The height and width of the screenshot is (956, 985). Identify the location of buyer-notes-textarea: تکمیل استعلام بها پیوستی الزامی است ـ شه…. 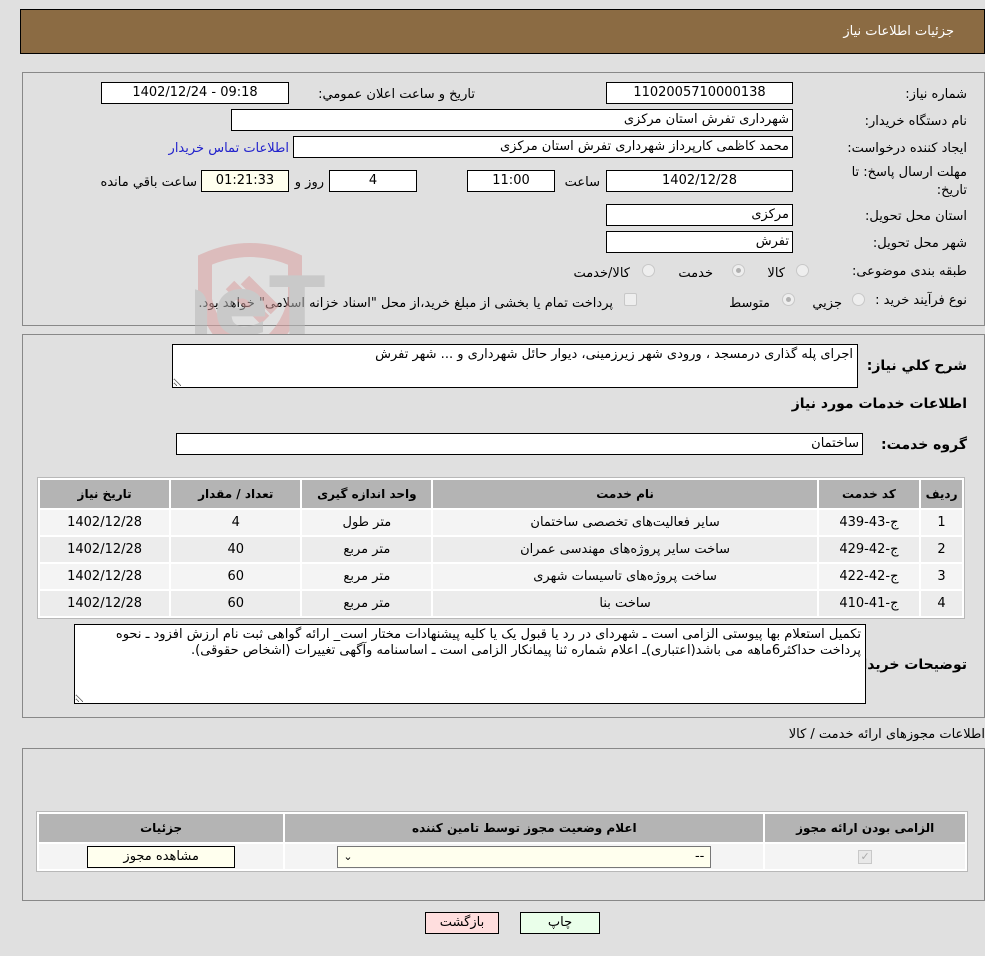
(470, 664).